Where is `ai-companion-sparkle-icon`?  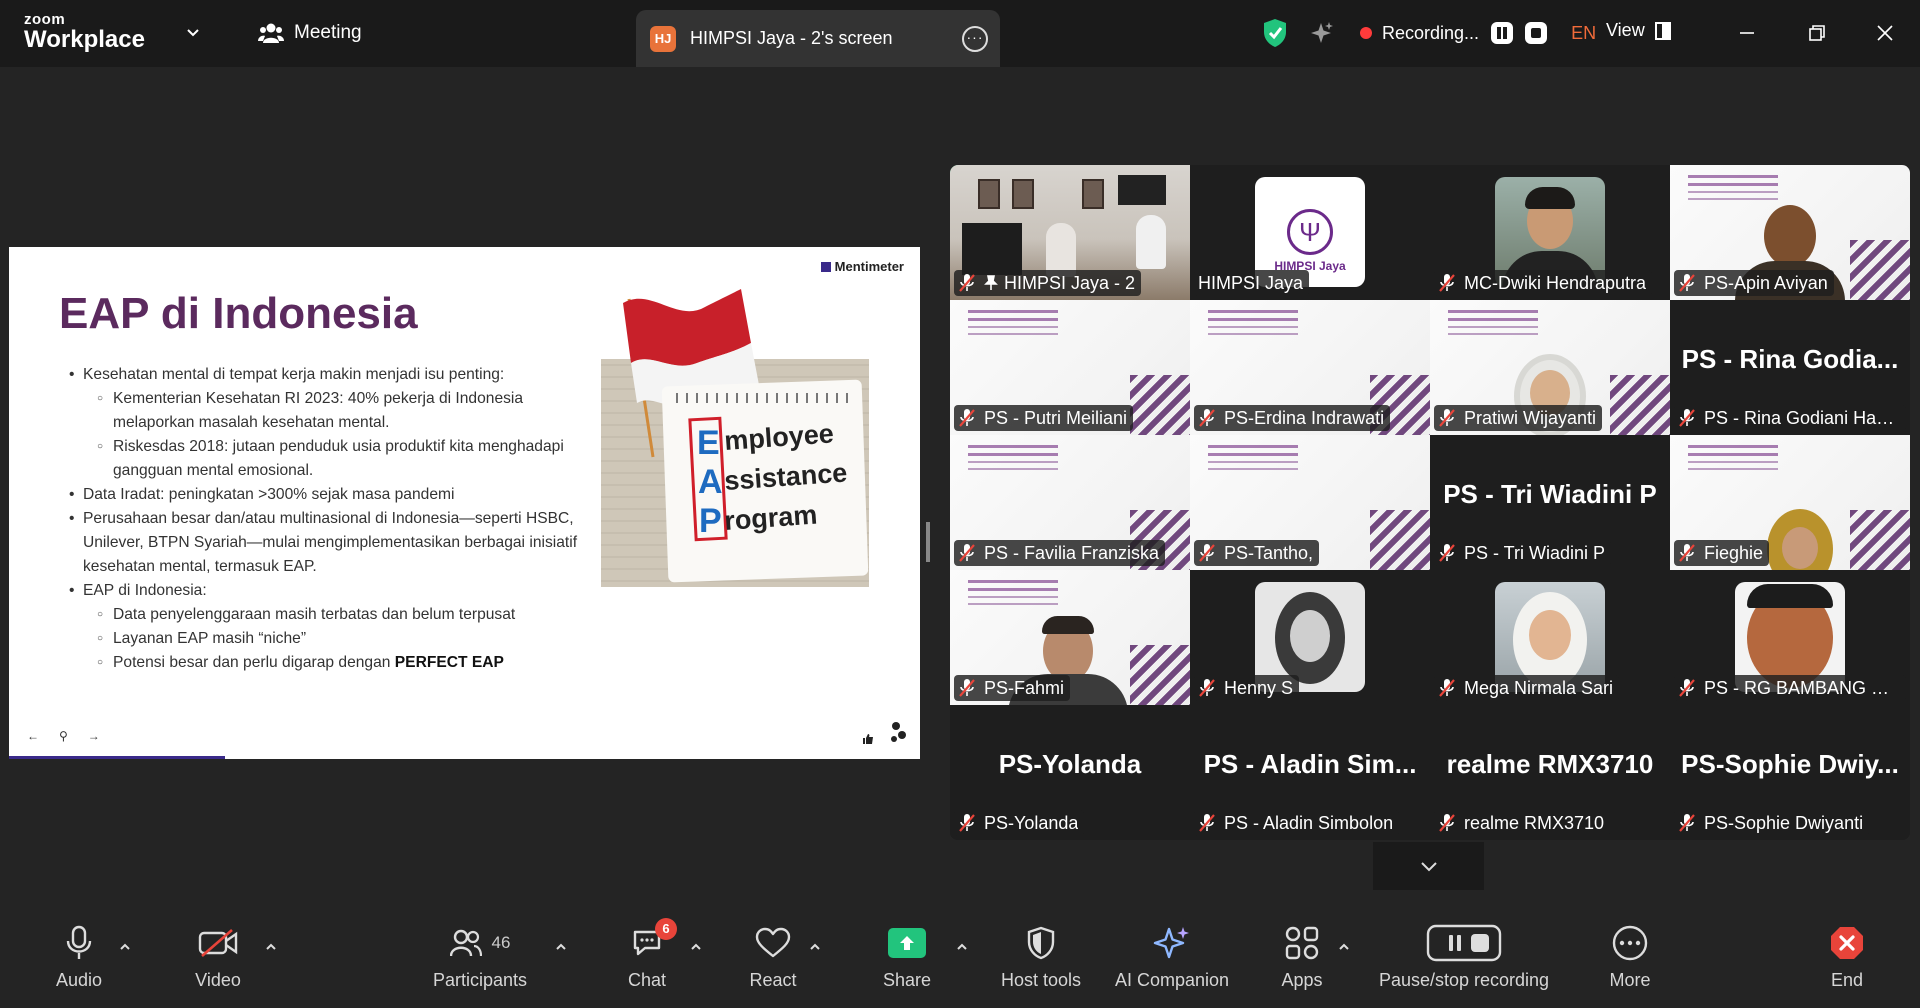 ai-companion-sparkle-icon is located at coordinates (1171, 943).